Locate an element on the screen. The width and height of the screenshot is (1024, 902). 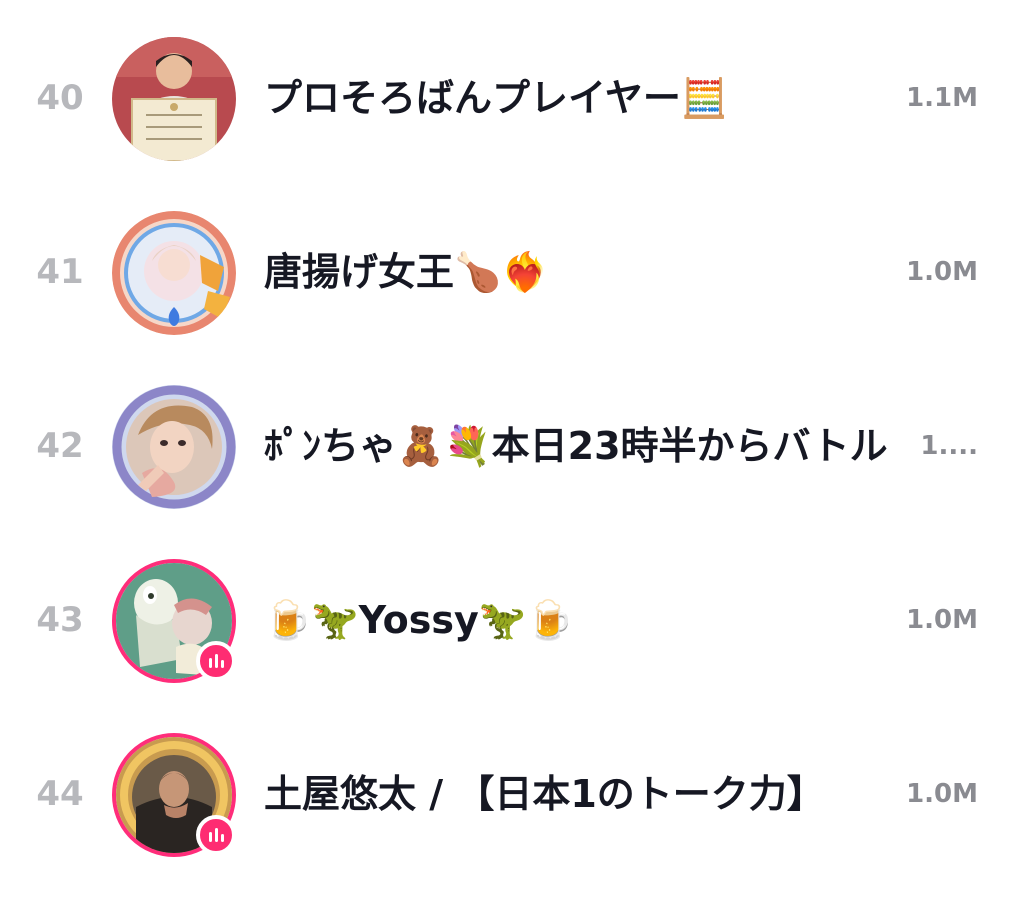
rank-number: 41 is located at coordinates (60, 272).